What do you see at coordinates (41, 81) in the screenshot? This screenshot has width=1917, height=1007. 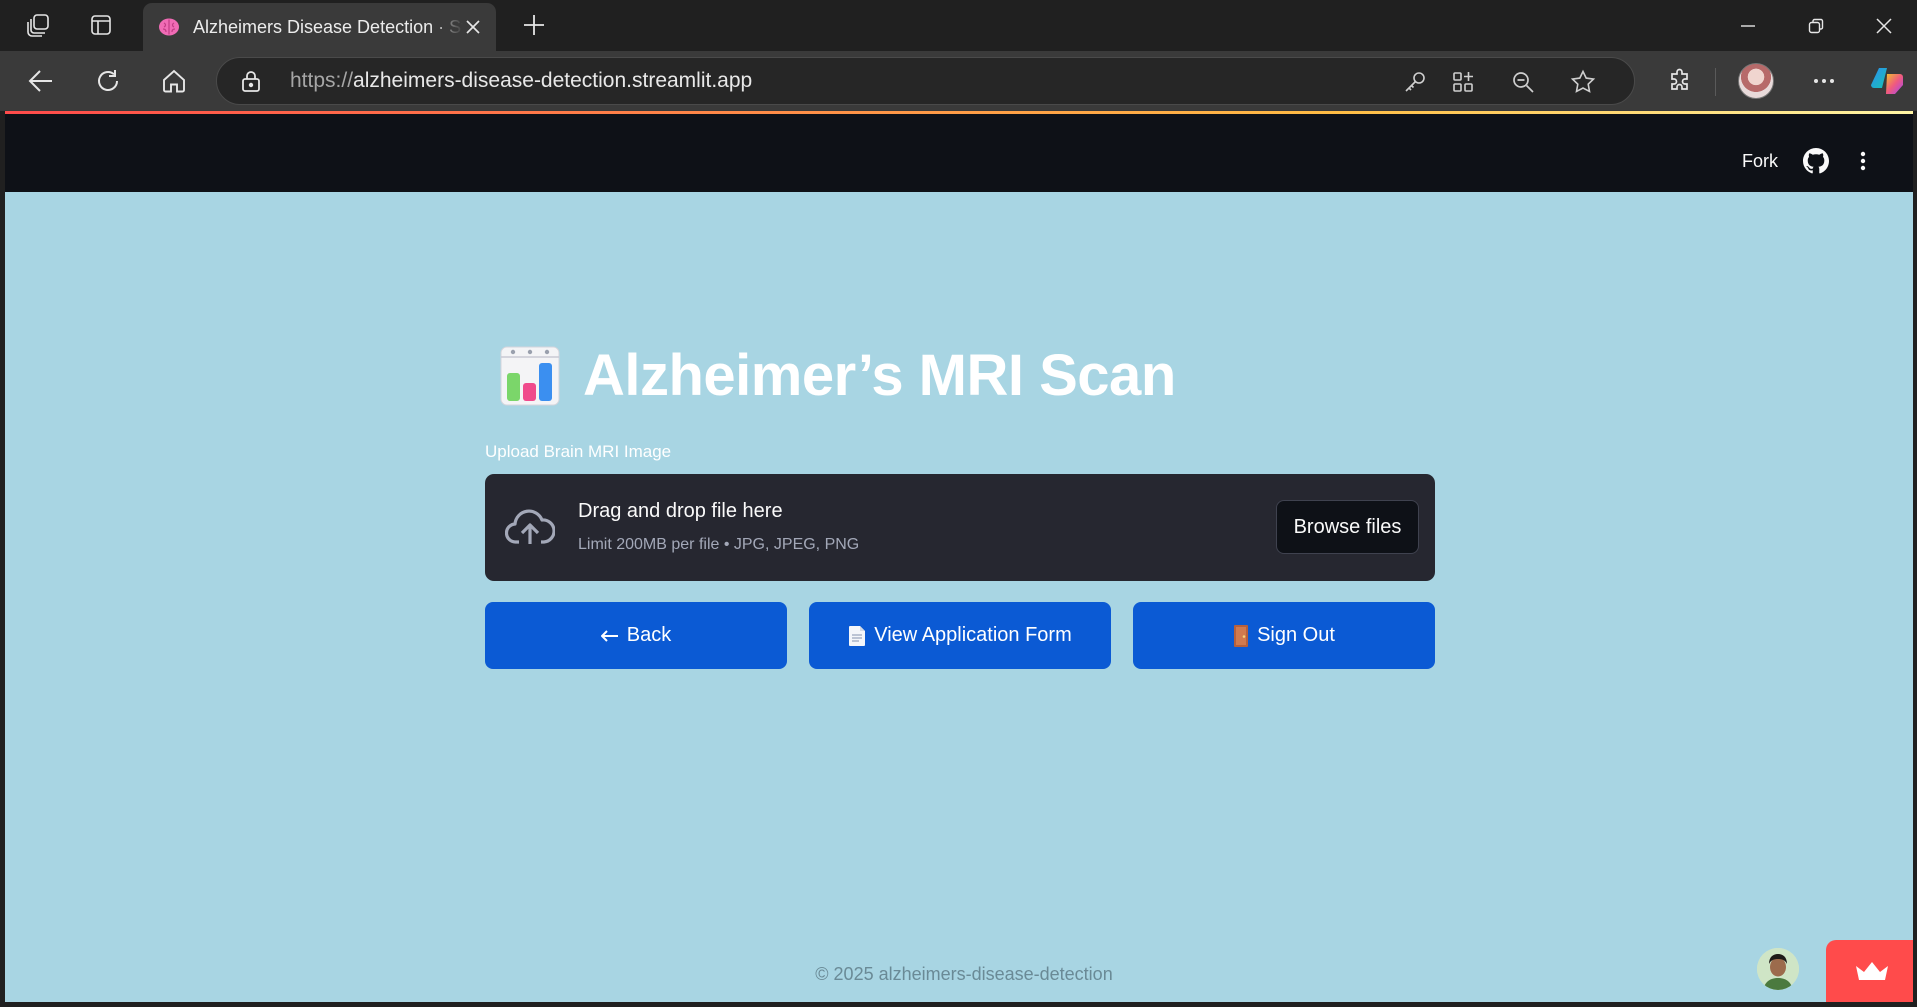 I see `back-icon` at bounding box center [41, 81].